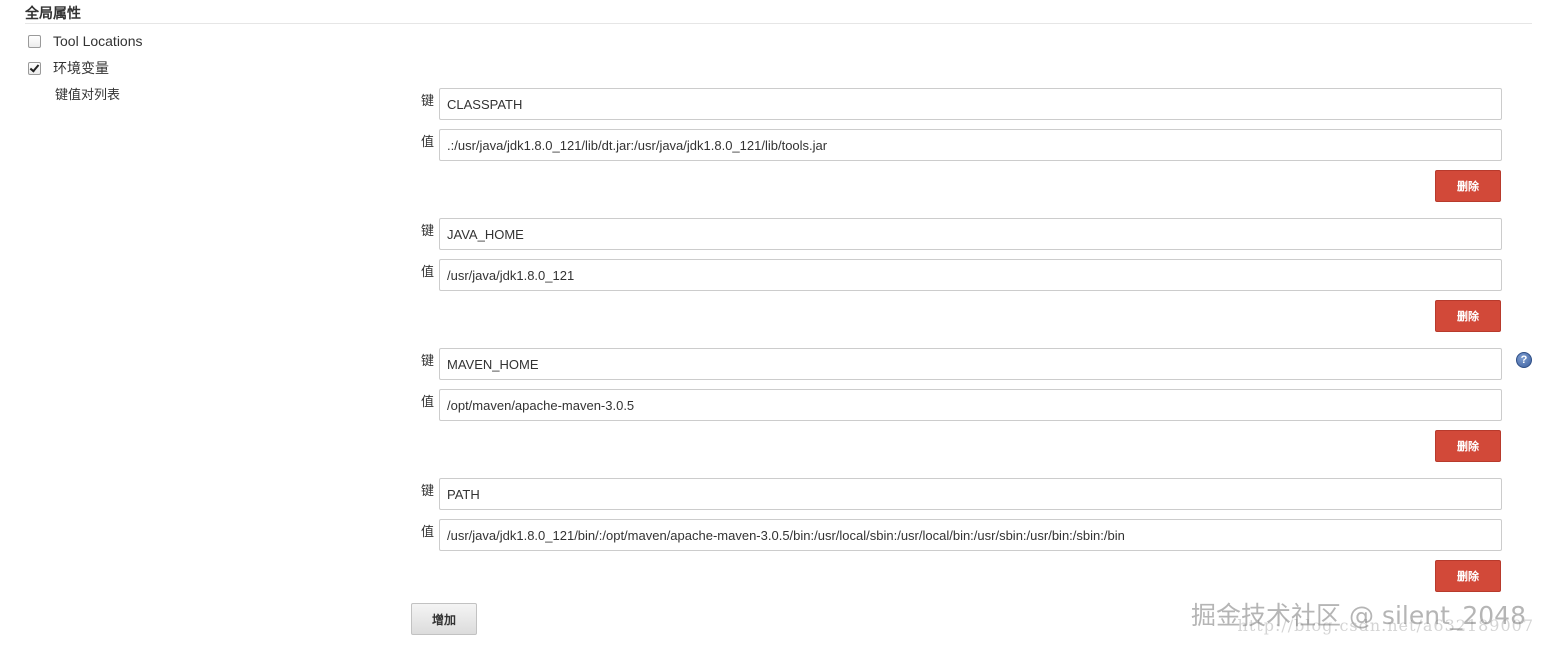 The height and width of the screenshot is (645, 1544). I want to click on key-input: PATH, so click(970, 494).